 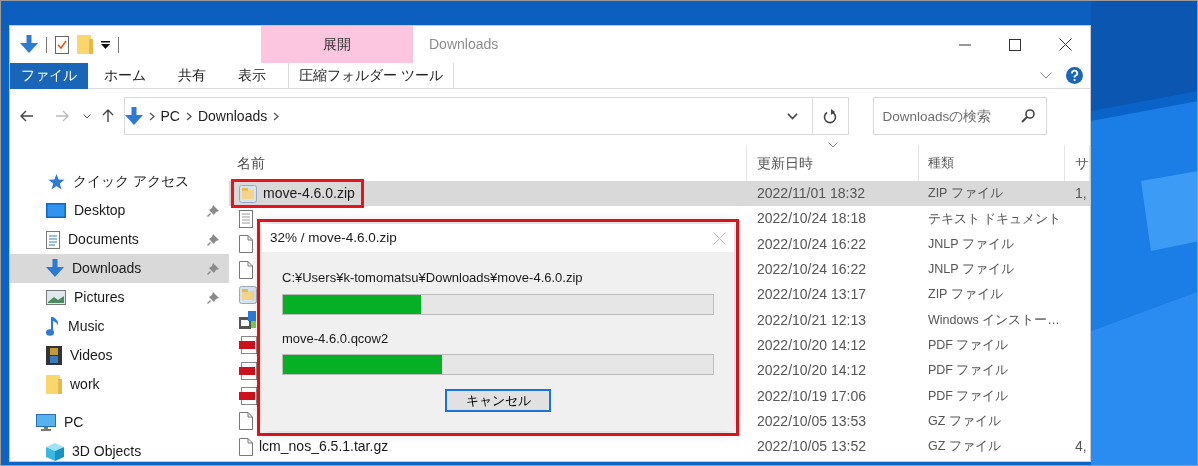 What do you see at coordinates (433, 278) in the screenshot?
I see `progress-label: C:¥Users¥k-tomomatsu¥Downloads¥move-4.6.0.zip` at bounding box center [433, 278].